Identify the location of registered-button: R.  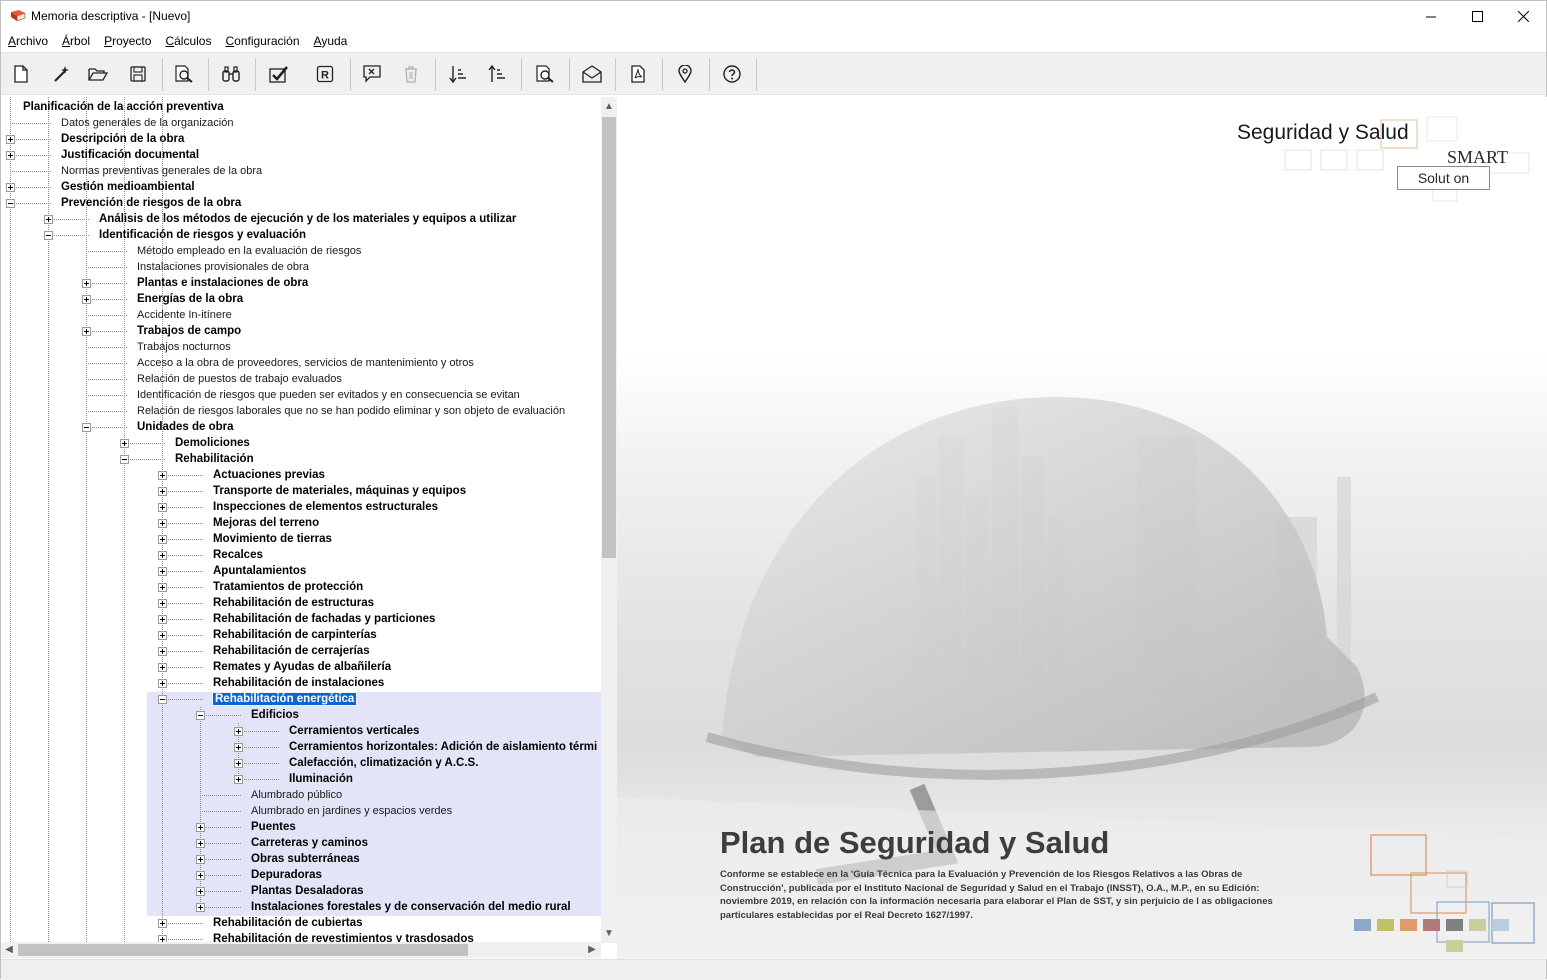
(325, 74).